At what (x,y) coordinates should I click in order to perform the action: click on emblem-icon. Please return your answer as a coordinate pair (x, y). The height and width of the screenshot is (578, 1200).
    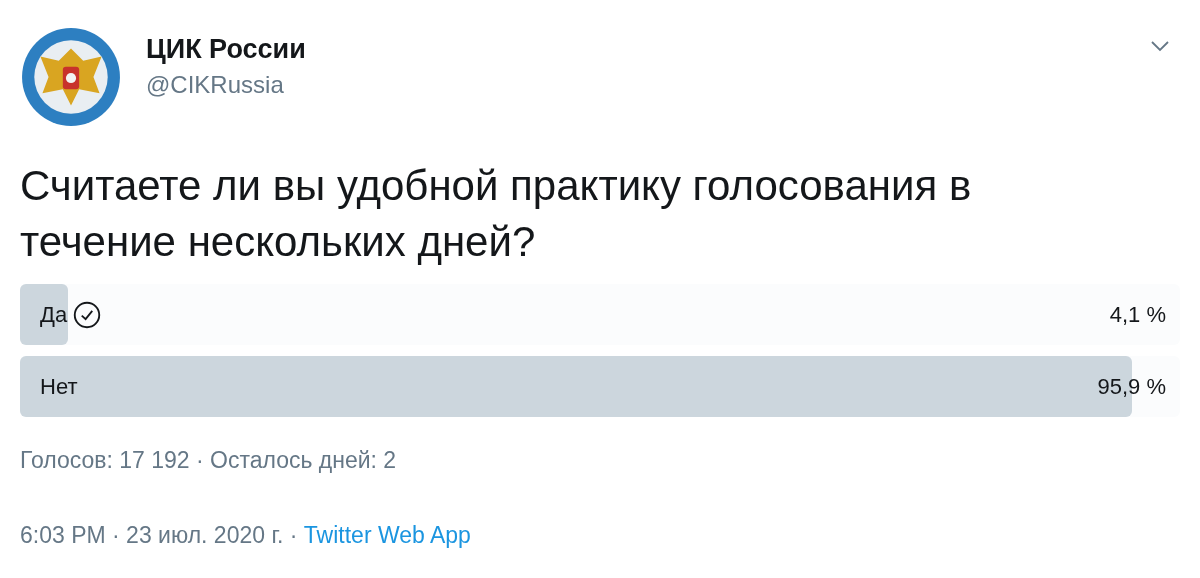
    Looking at the image, I should click on (71, 77).